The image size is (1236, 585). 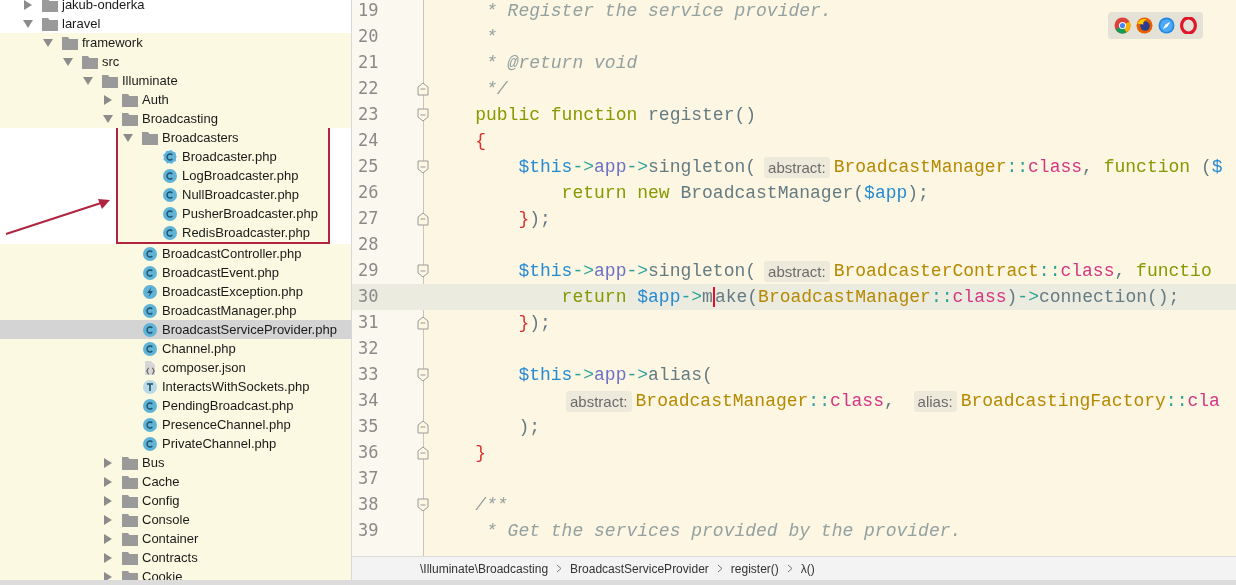 What do you see at coordinates (368, 323) in the screenshot?
I see `line-number: 31` at bounding box center [368, 323].